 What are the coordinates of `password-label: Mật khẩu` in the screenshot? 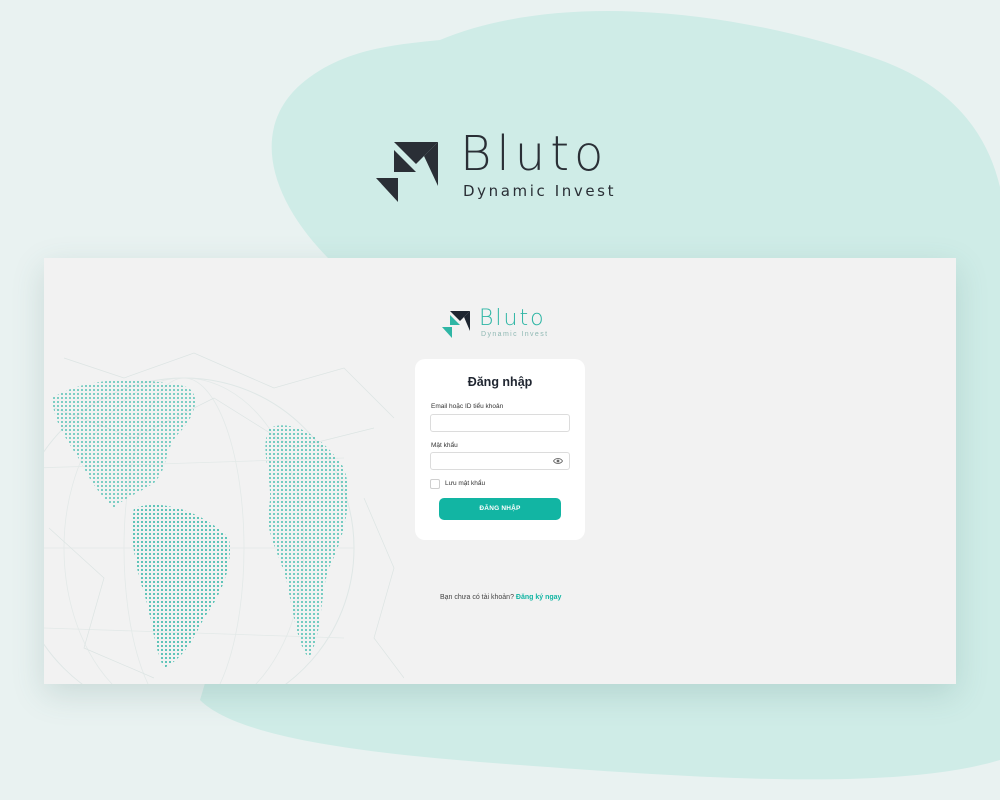 It's located at (444, 445).